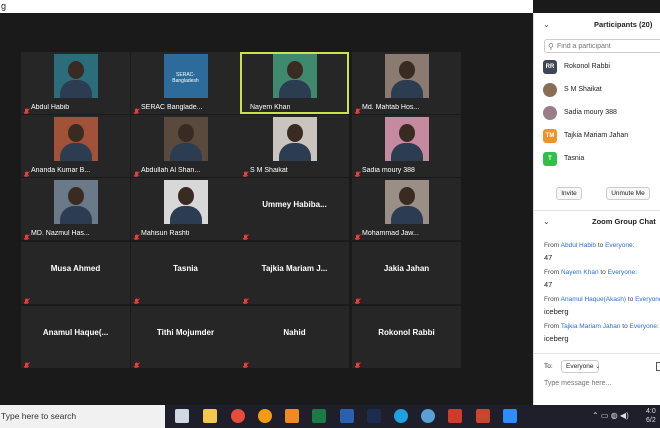  What do you see at coordinates (569, 193) in the screenshot?
I see `invite-button: Invite` at bounding box center [569, 193].